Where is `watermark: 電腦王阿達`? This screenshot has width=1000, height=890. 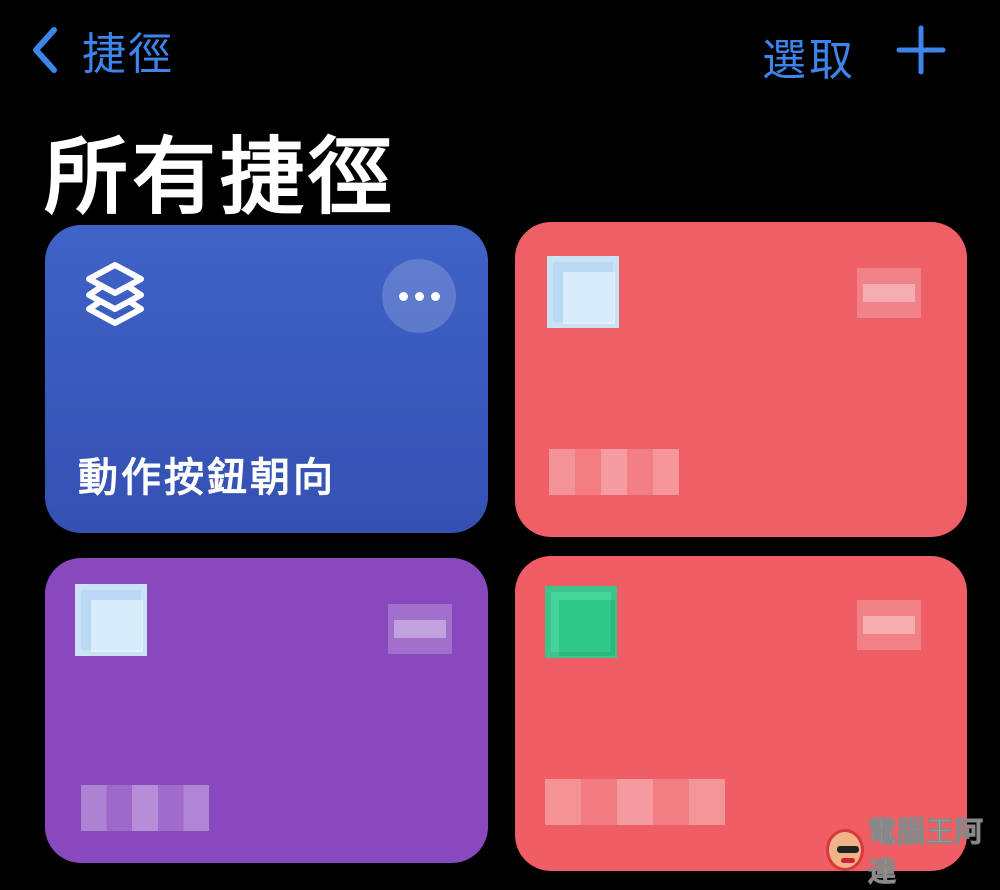
watermark: 電腦王阿達 is located at coordinates (911, 852).